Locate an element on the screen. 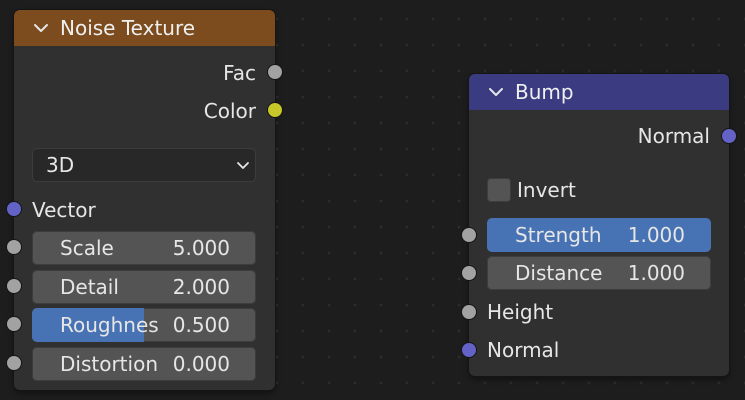 The image size is (745, 400). node-title: Bump is located at coordinates (544, 92).